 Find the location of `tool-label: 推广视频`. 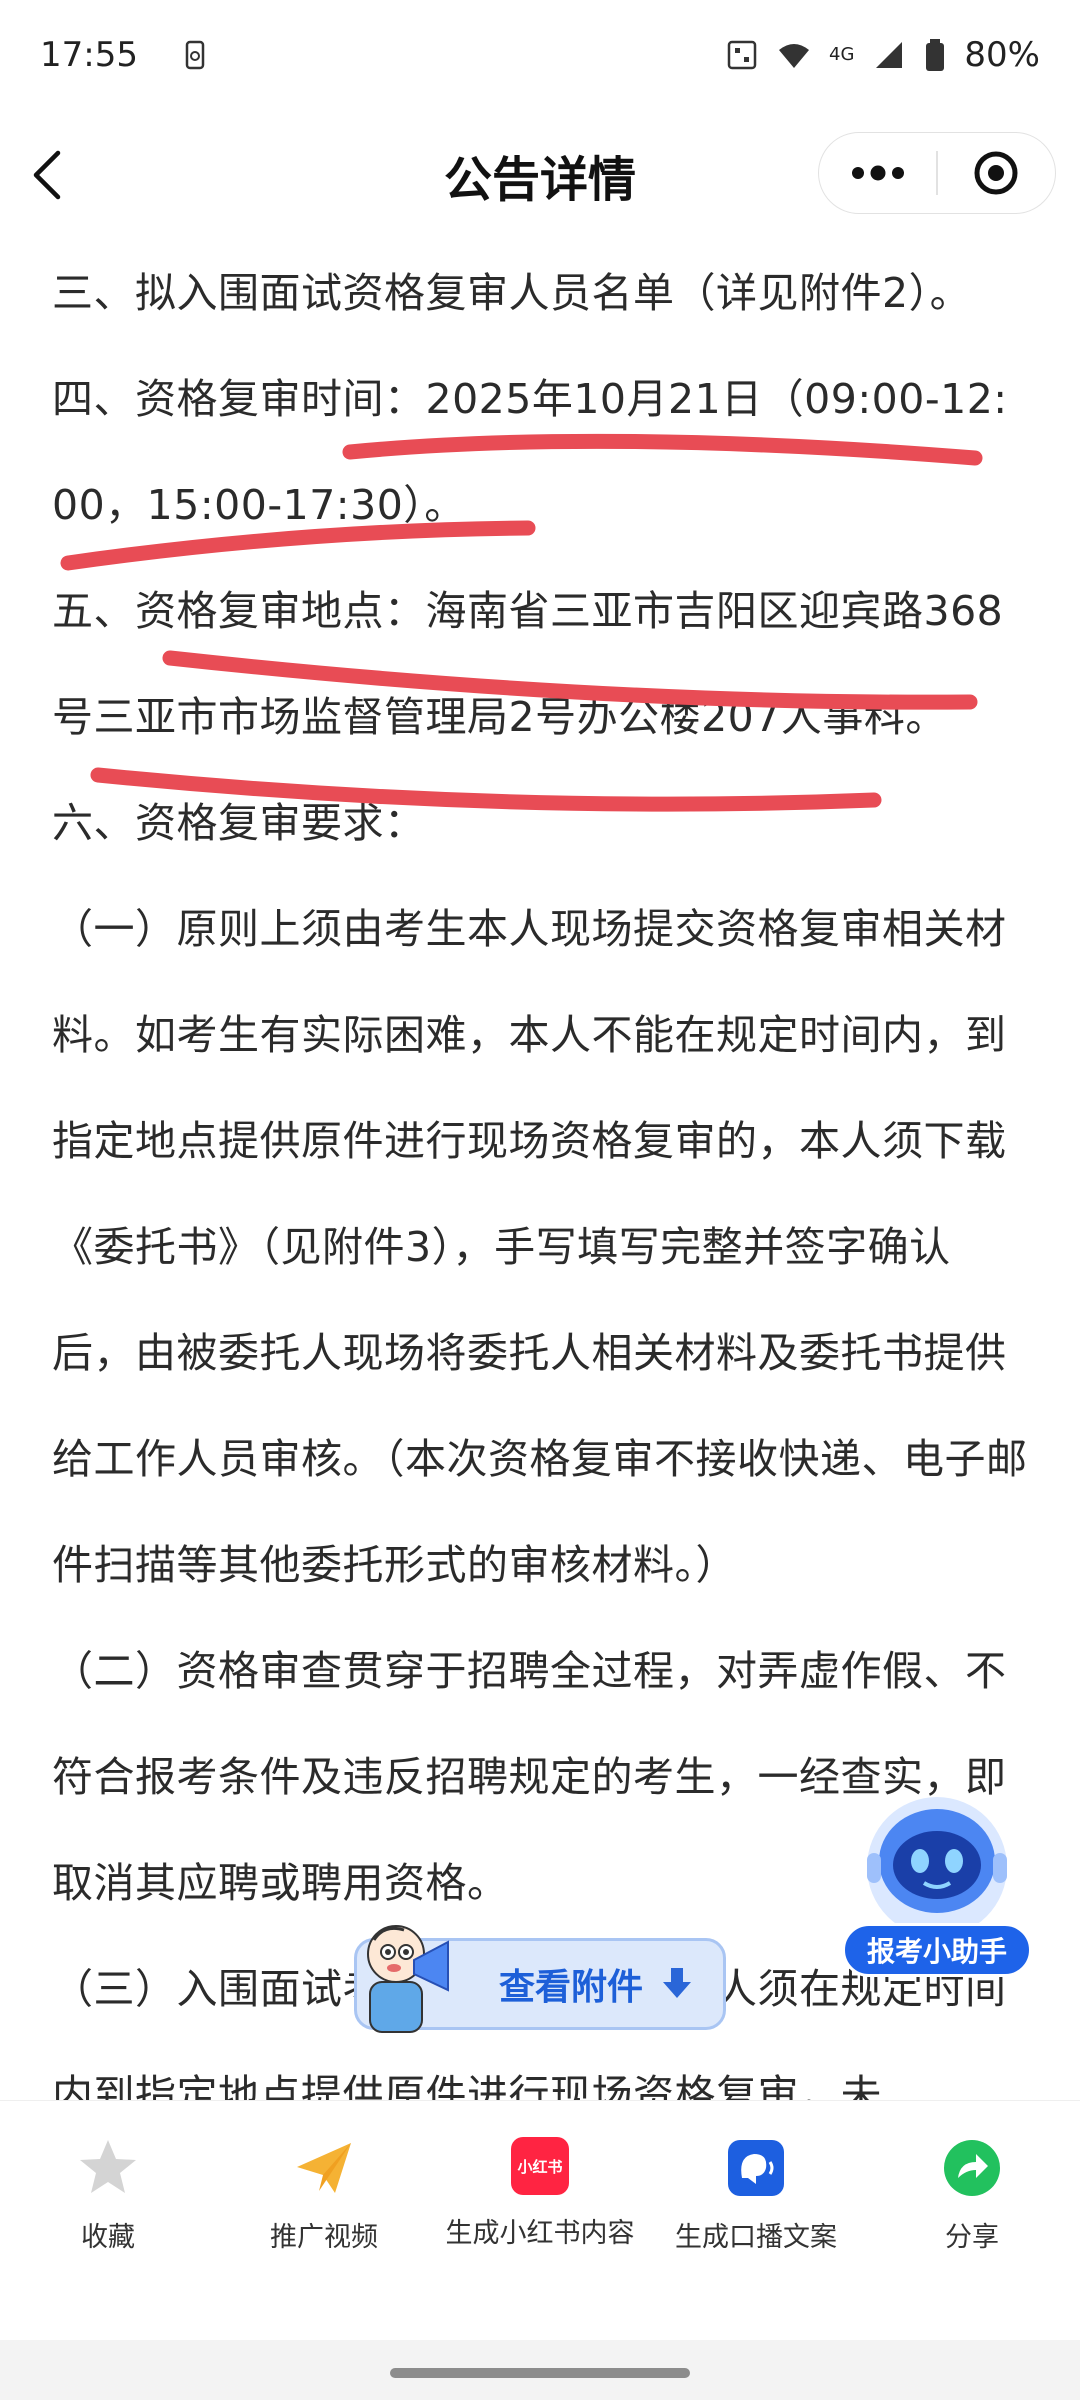

tool-label: 推广视频 is located at coordinates (324, 2237).